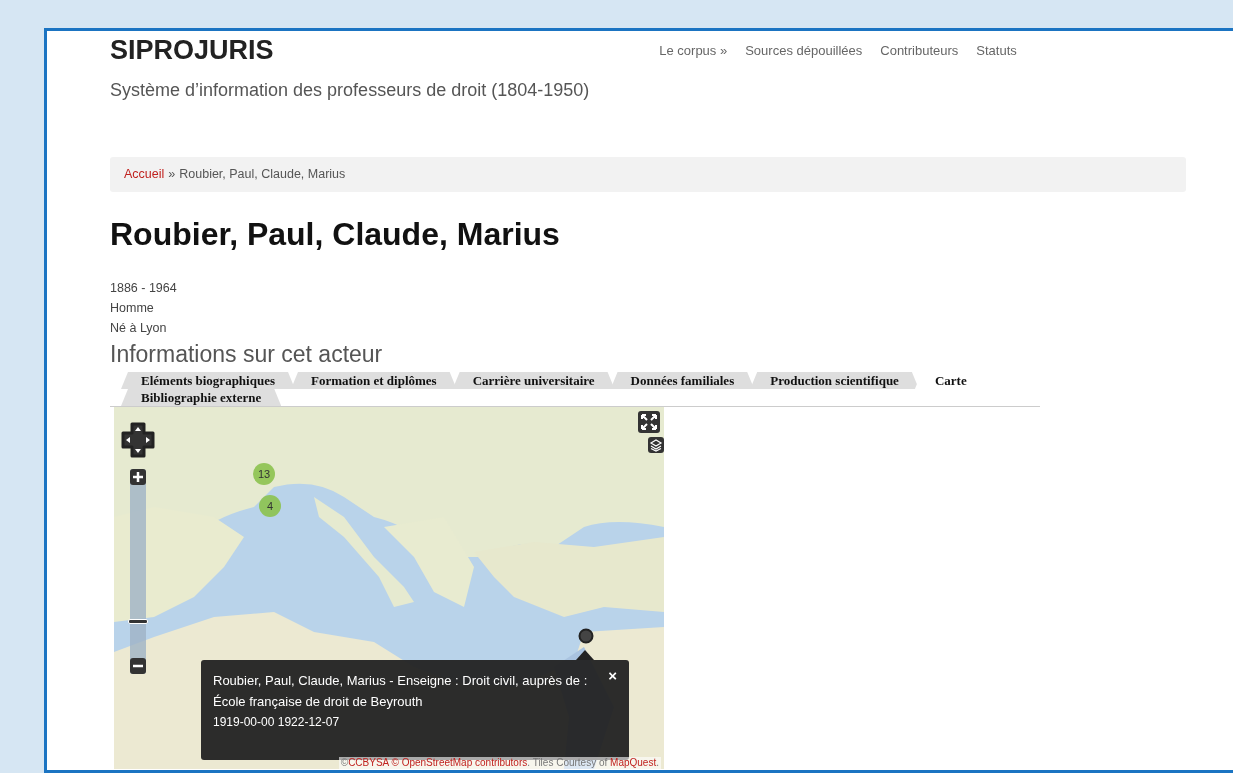  I want to click on tab: Bibliographie externe, so click(201, 397).